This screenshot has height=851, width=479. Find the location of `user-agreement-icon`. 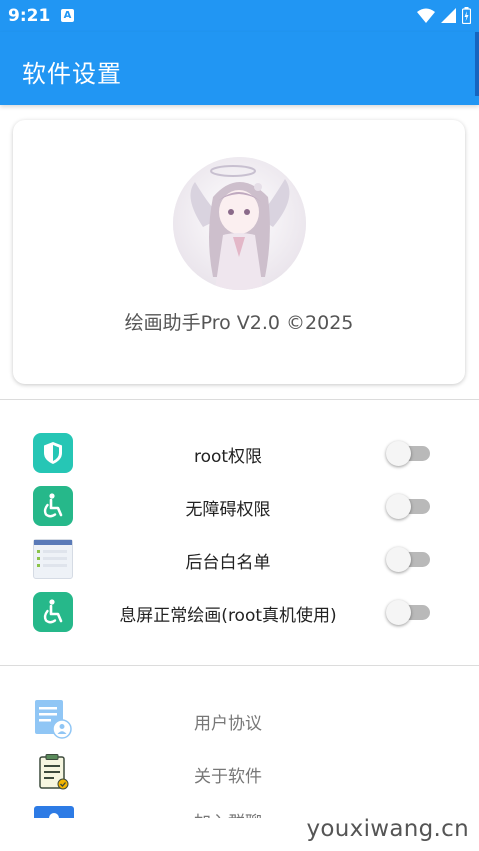

user-agreement-icon is located at coordinates (53, 720).